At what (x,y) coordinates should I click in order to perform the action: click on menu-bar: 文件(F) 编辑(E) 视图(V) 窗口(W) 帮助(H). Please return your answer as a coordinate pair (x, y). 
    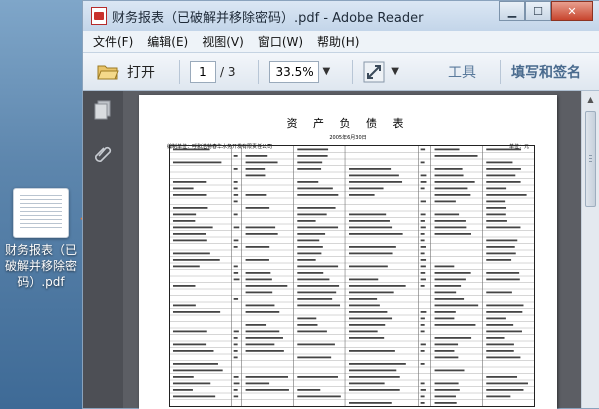
    Looking at the image, I should click on (341, 42).